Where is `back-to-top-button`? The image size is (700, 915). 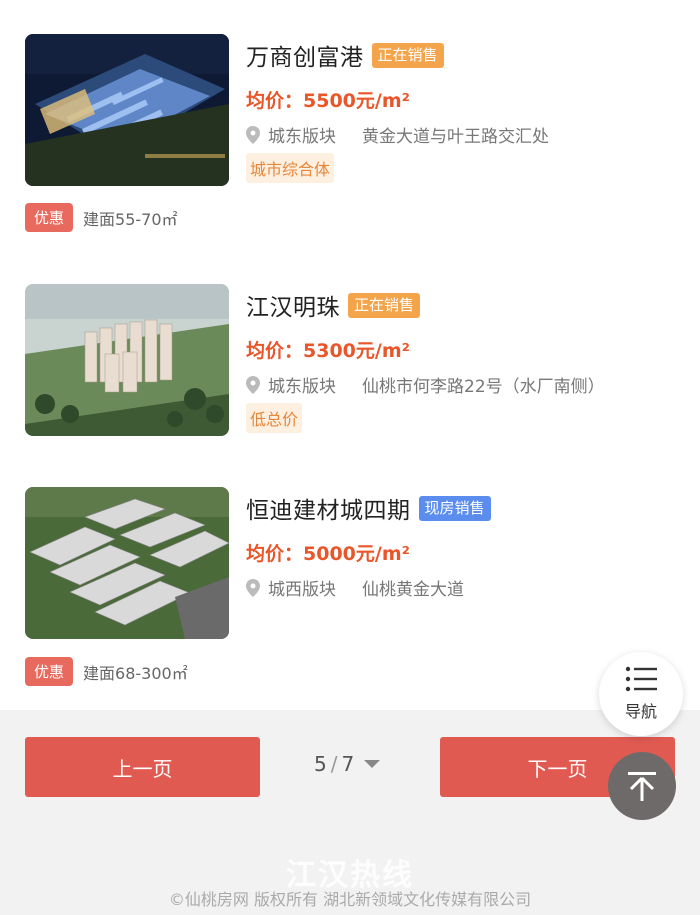 back-to-top-button is located at coordinates (642, 786).